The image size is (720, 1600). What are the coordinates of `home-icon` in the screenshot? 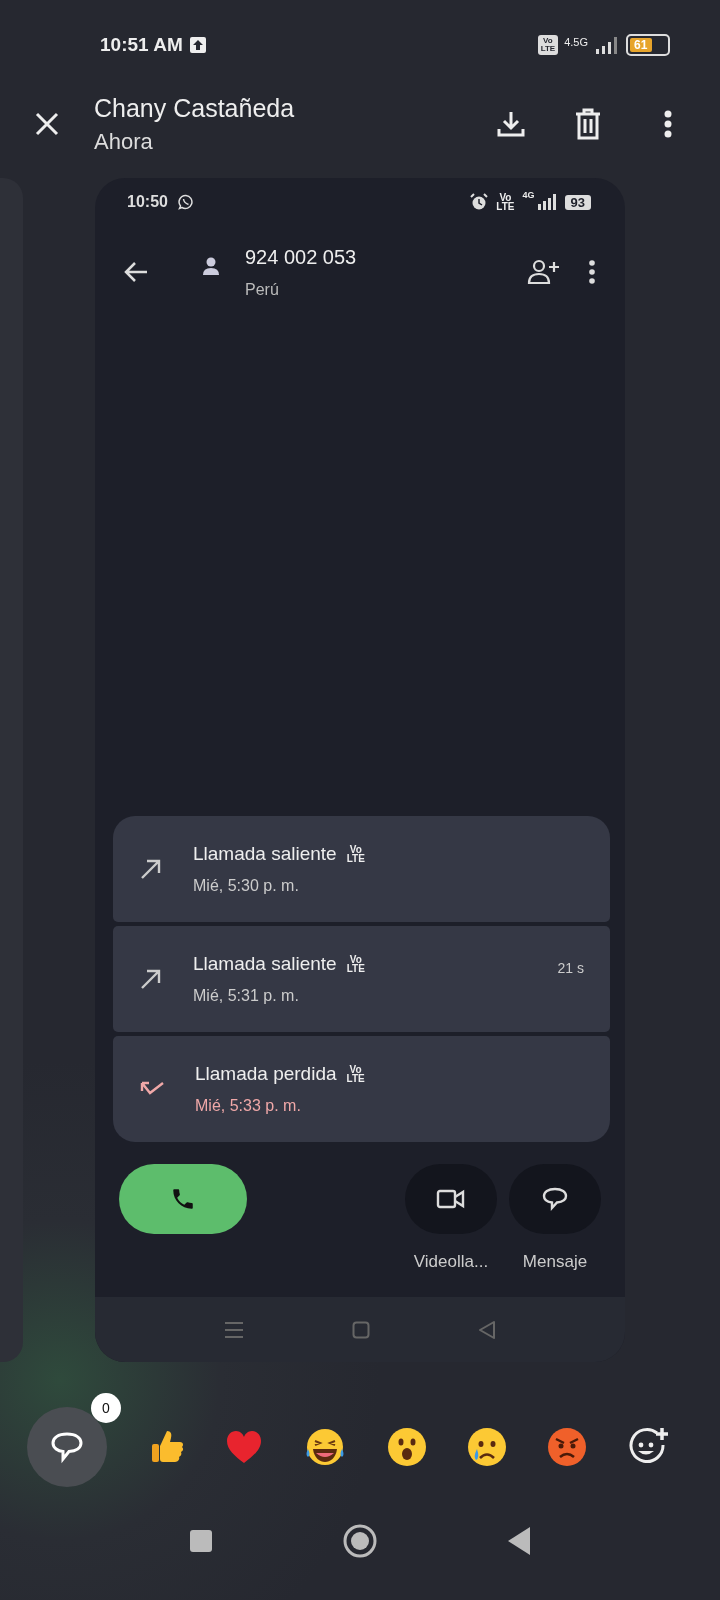 It's located at (360, 1541).